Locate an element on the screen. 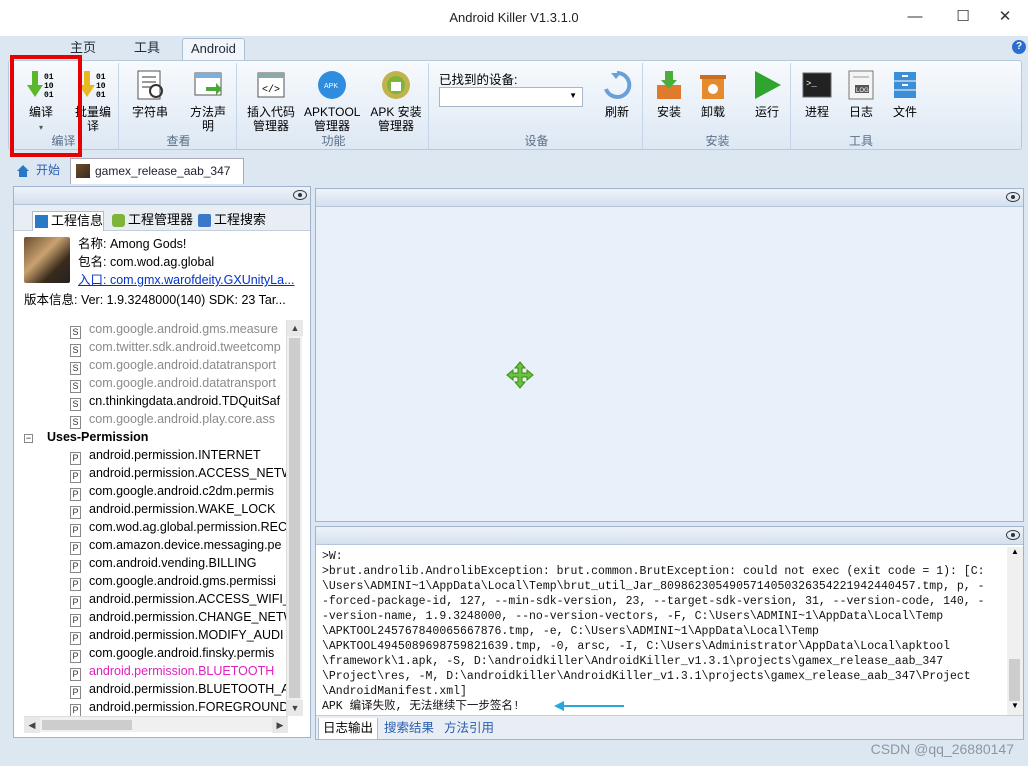 The height and width of the screenshot is (766, 1028). tree-vertical-scrollbar: ▲ ▼ is located at coordinates (294, 518).